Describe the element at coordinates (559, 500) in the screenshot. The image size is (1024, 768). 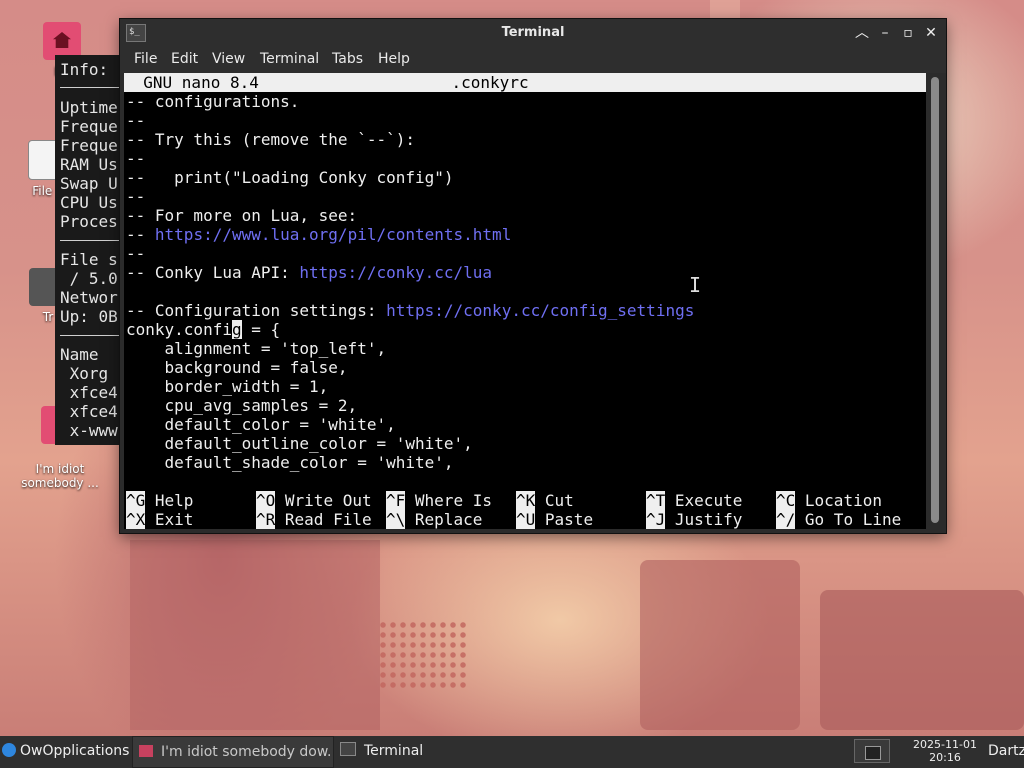
I see `shortcut-label: Cut` at that location.